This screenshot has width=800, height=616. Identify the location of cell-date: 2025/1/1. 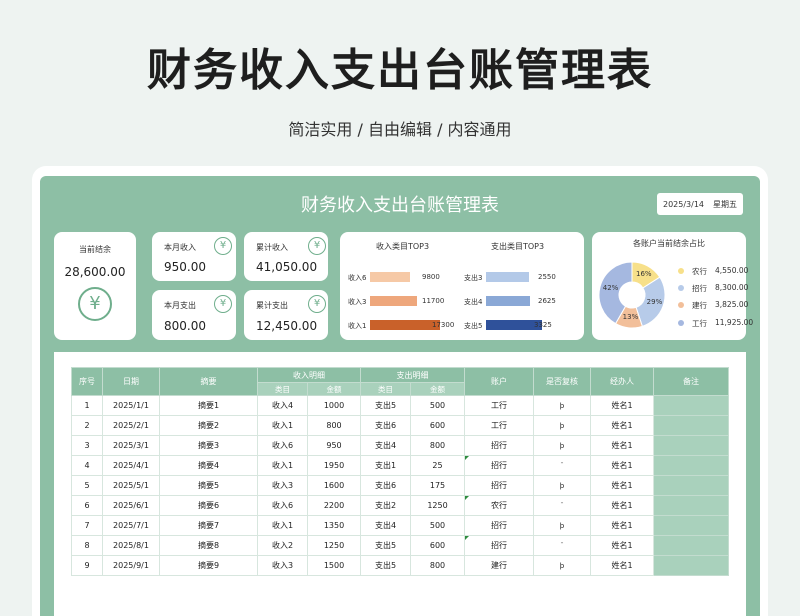
(131, 405).